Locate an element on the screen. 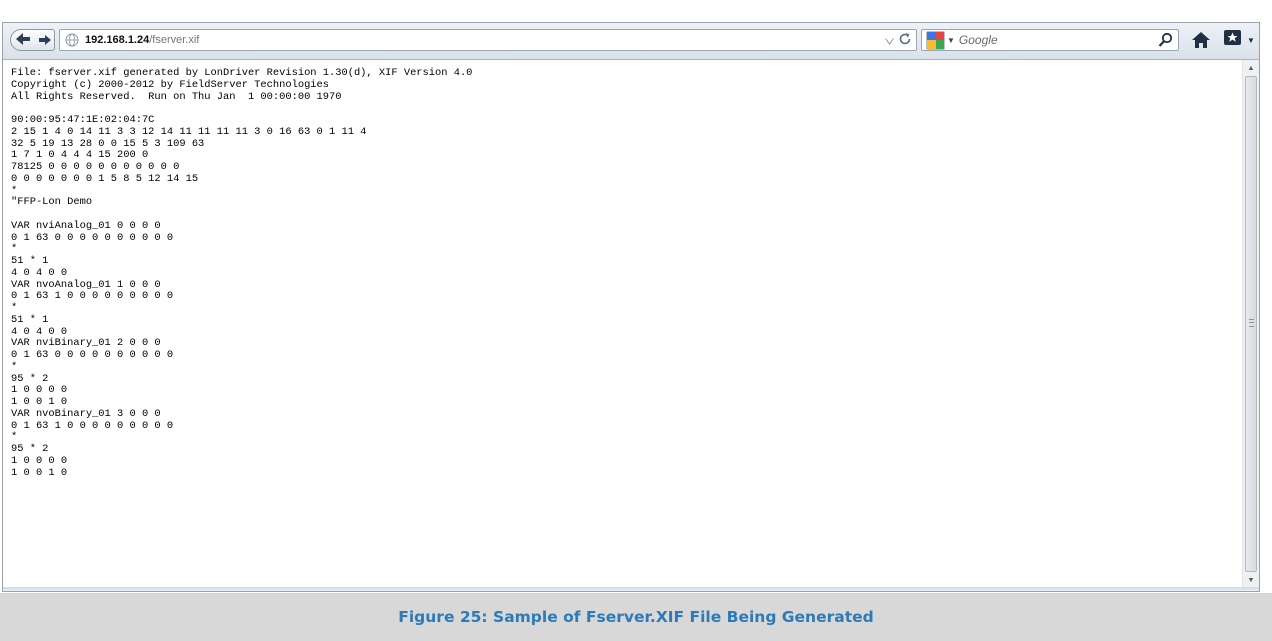  home-button is located at coordinates (1201, 40).